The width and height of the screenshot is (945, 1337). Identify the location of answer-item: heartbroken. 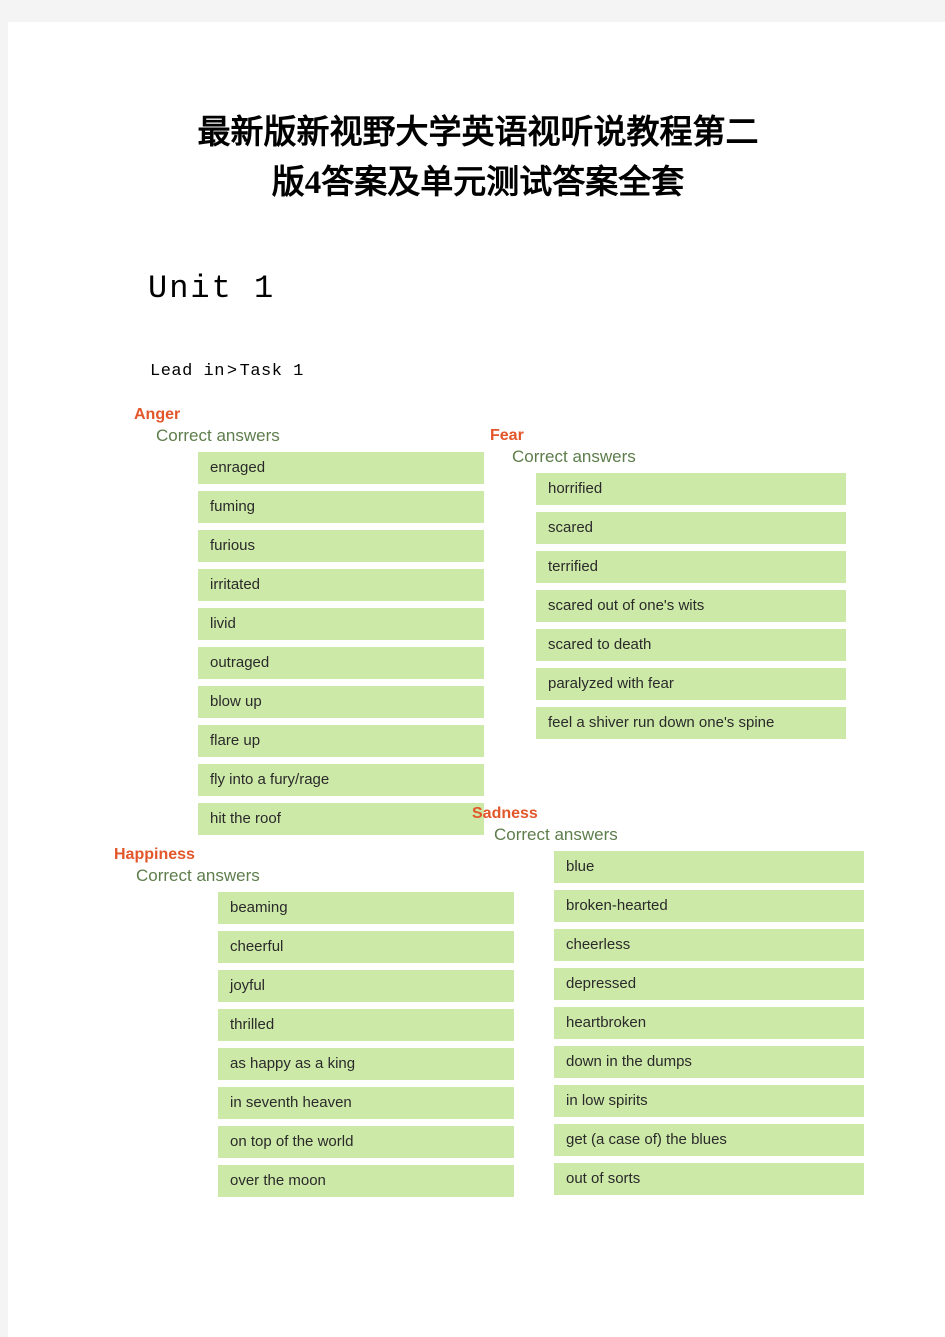
(709, 1023).